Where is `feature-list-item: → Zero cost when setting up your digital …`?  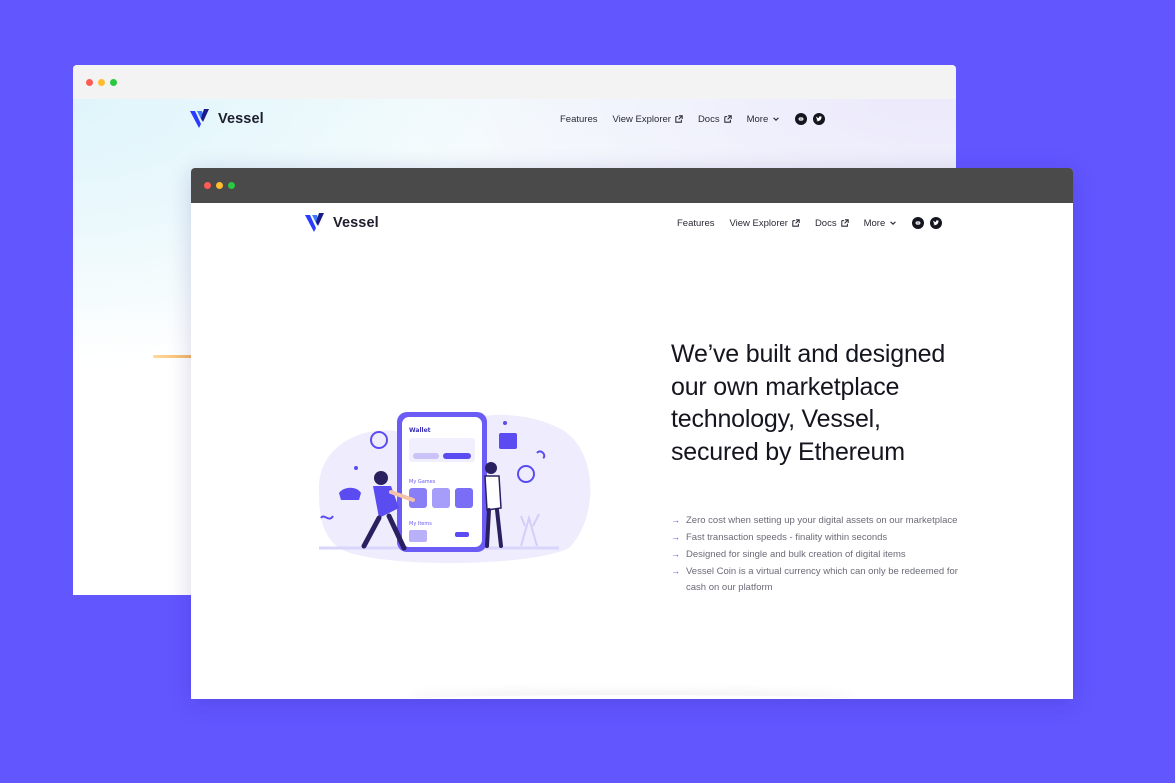
feature-list-item: → Zero cost when setting up your digital … is located at coordinates (816, 521).